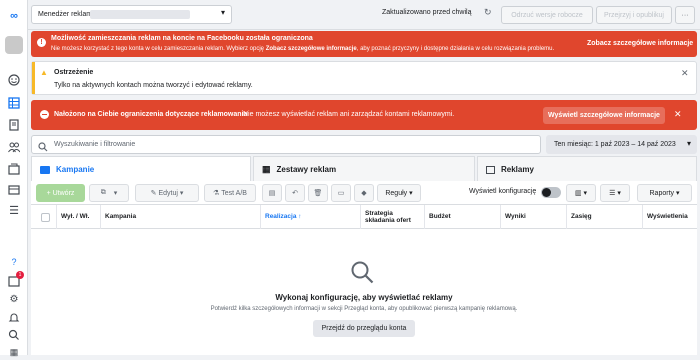  What do you see at coordinates (109, 193) in the screenshot?
I see `duplicate-button: ⧉ ▾` at bounding box center [109, 193].